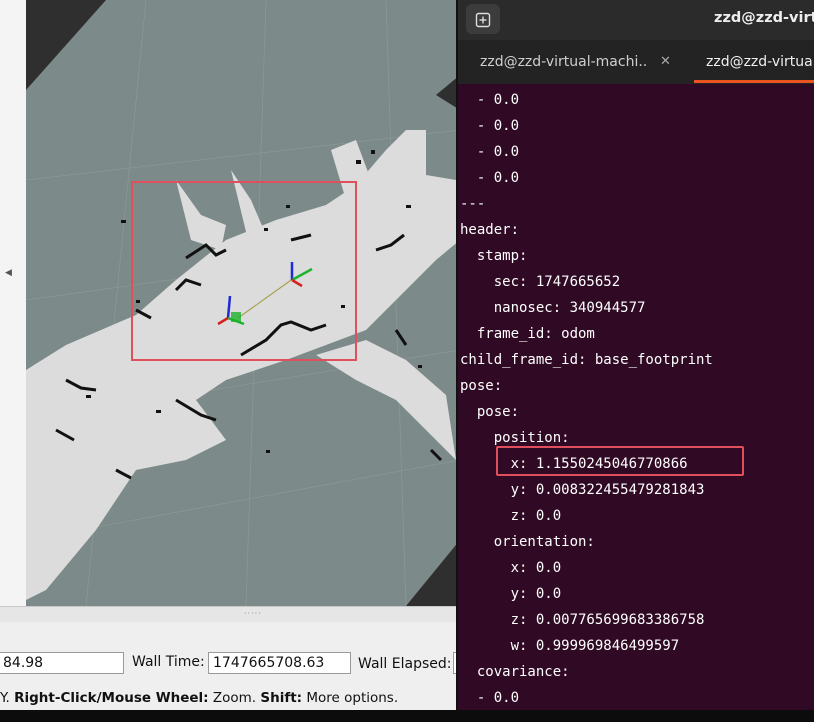 The width and height of the screenshot is (814, 722). What do you see at coordinates (665, 62) in the screenshot?
I see `close-tab-icon: ✕` at bounding box center [665, 62].